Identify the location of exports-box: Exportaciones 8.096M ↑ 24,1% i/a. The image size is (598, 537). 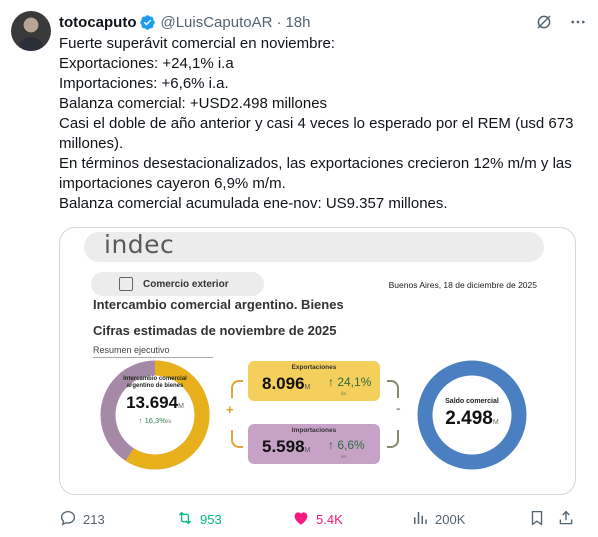
(314, 381).